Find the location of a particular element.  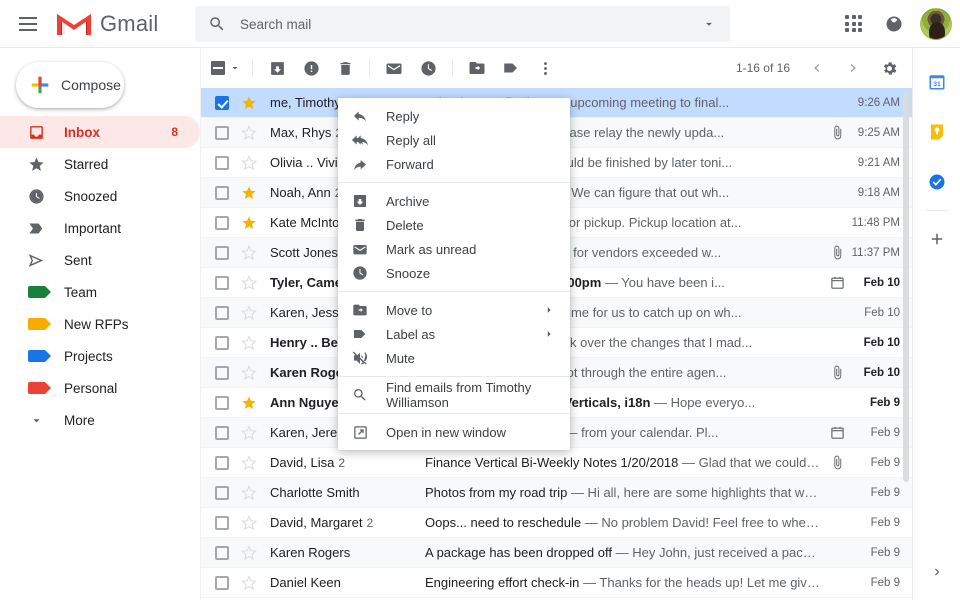

archive-button is located at coordinates (277, 68).